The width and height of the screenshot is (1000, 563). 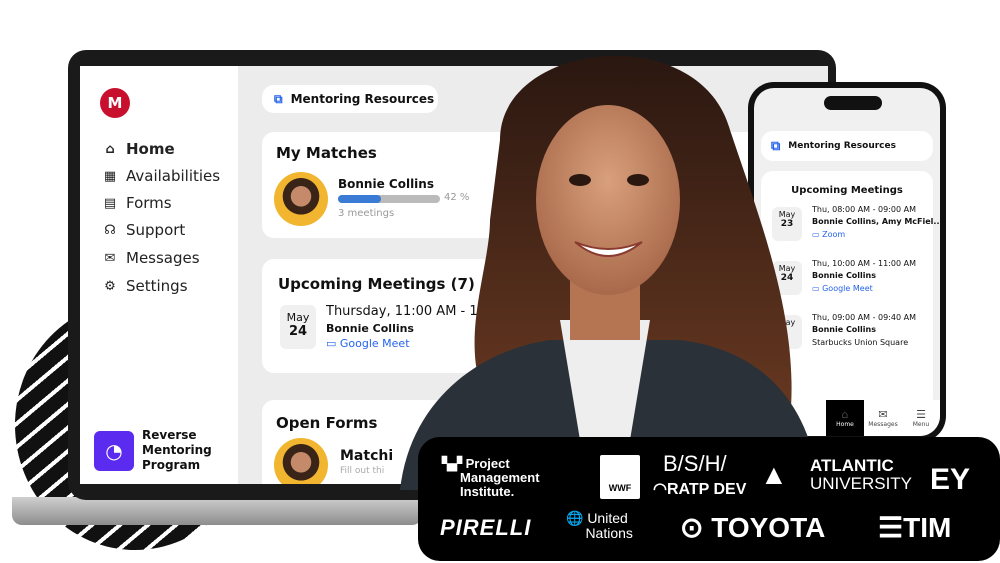 I want to click on card-title: Open Forms, so click(x=327, y=423).